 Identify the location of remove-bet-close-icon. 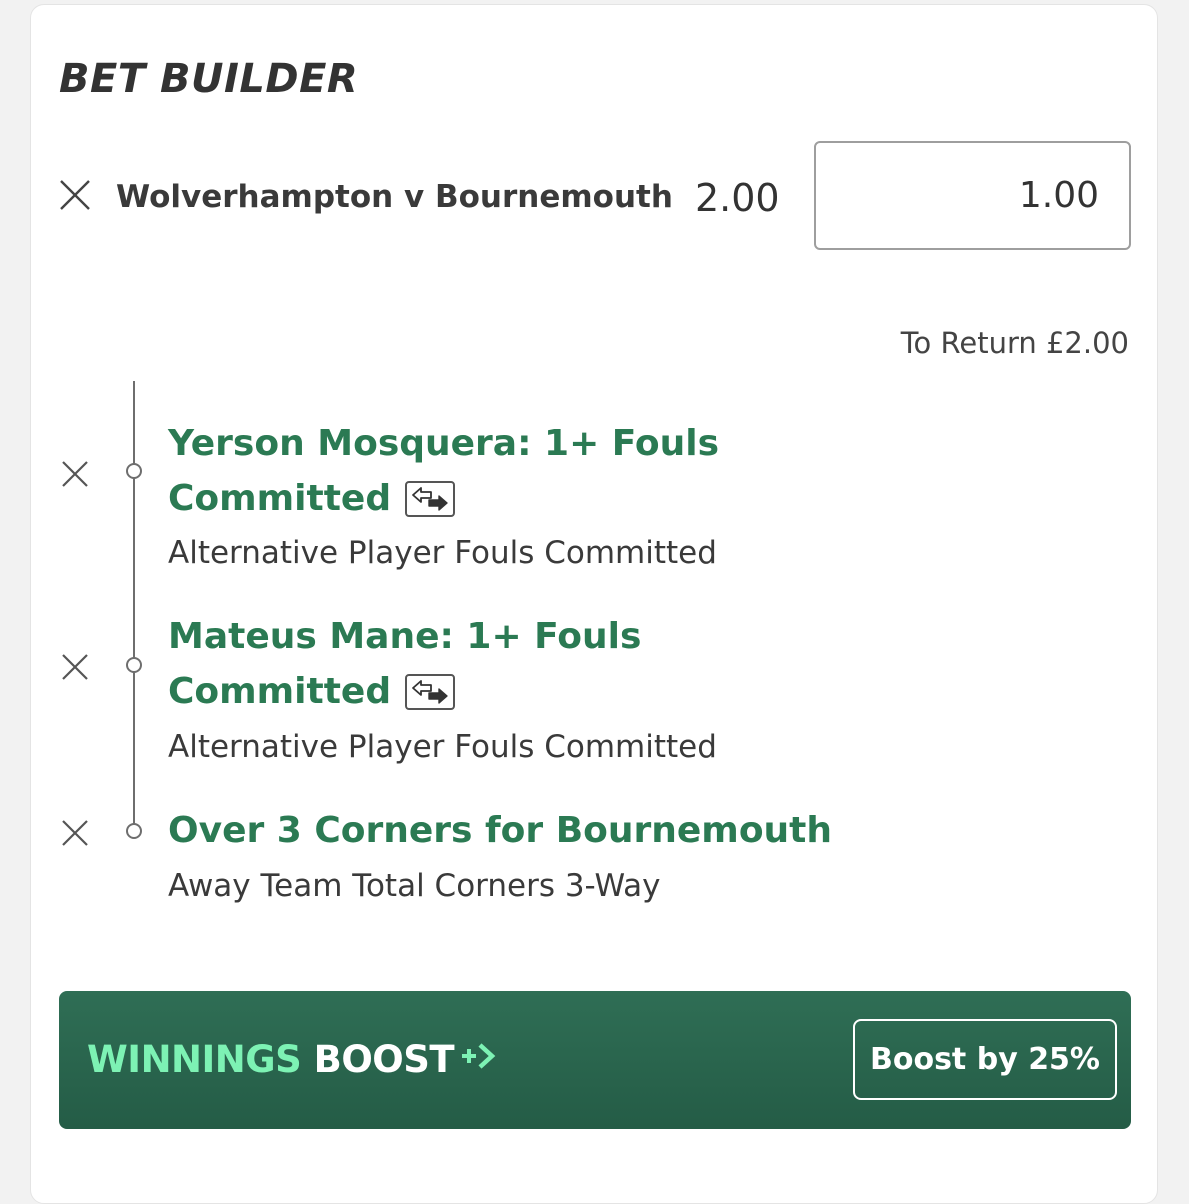
(75, 195).